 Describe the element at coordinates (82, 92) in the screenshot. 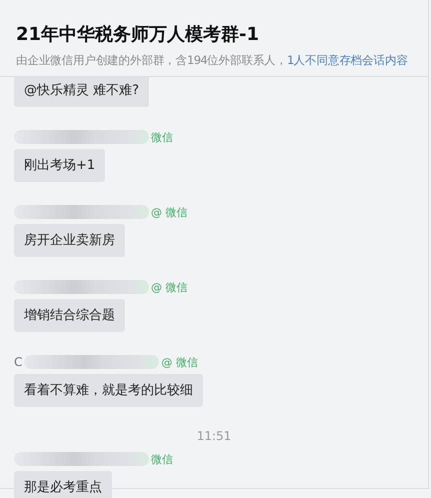

I see `message-bubble: @快乐精灵 难不难?` at that location.